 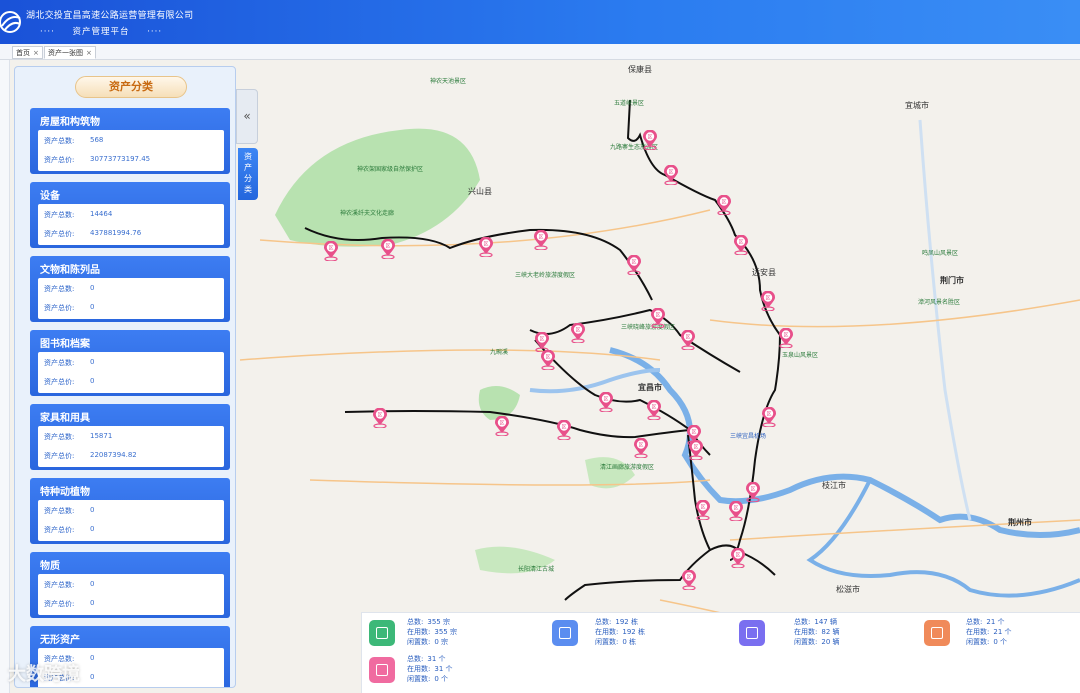 I want to click on scenic-label: 漳河风景名胜区, so click(x=939, y=302).